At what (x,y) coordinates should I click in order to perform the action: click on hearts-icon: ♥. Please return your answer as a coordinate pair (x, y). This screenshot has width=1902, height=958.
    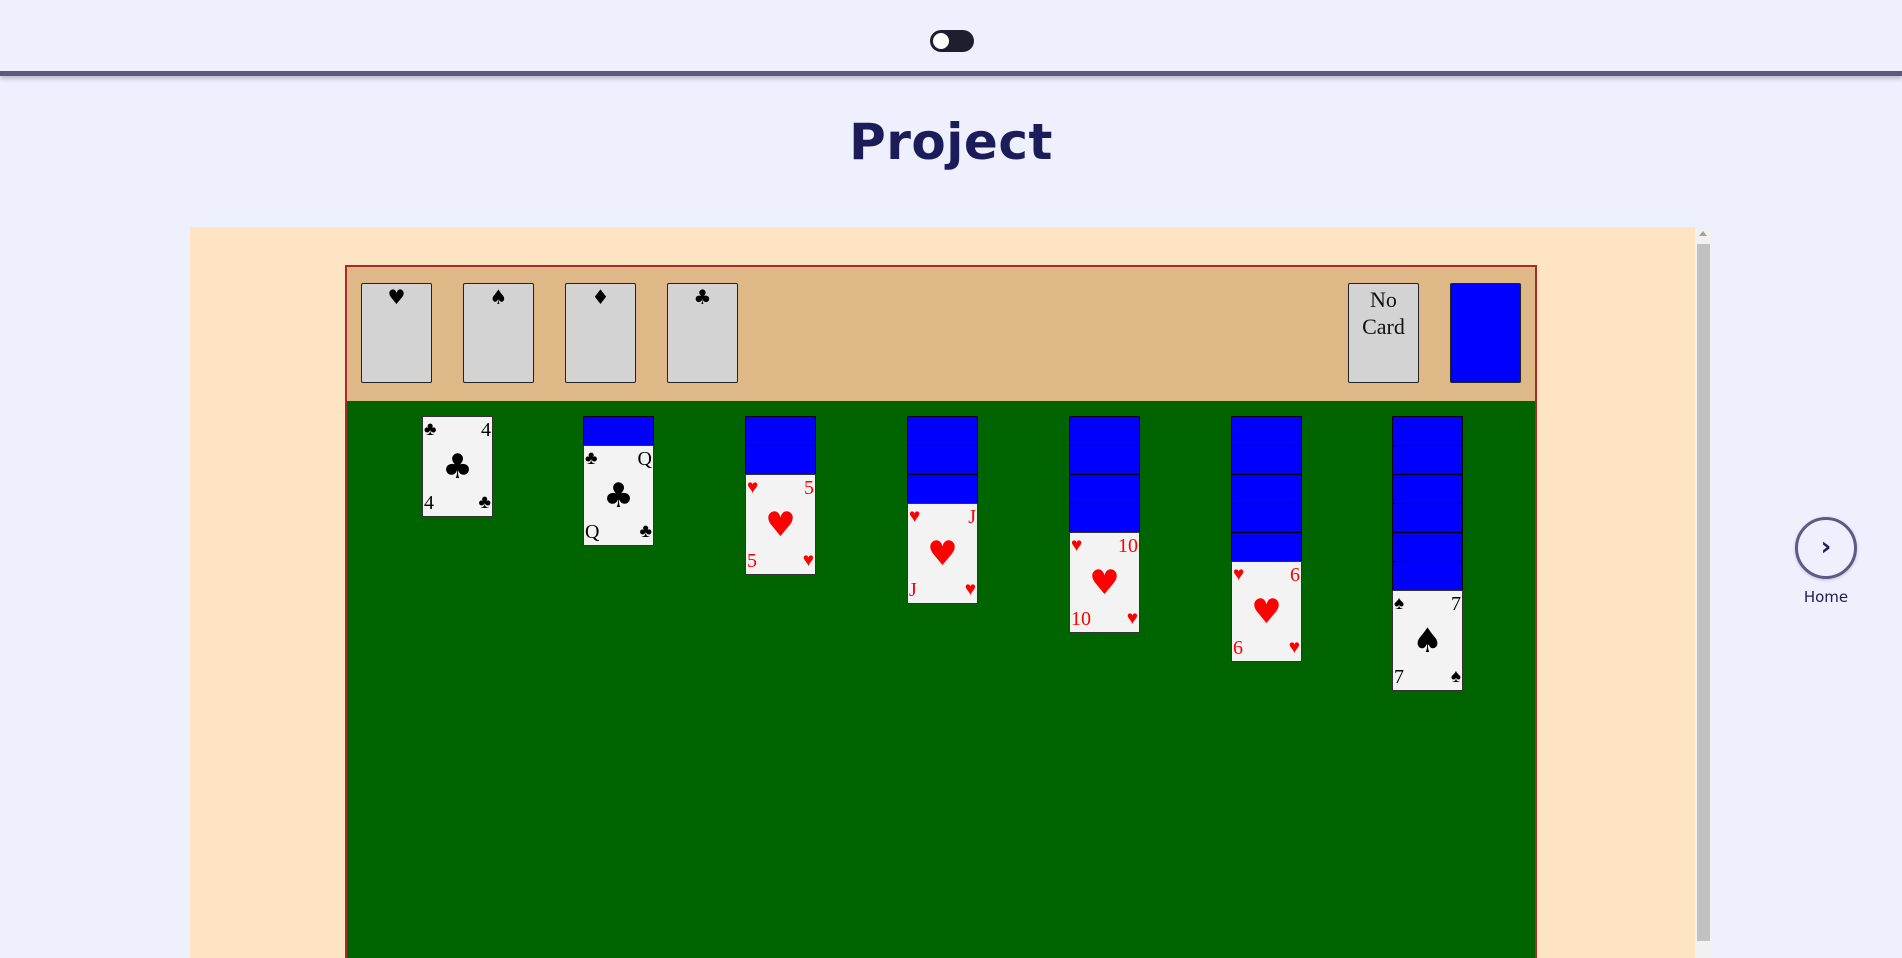
    Looking at the image, I should click on (396, 297).